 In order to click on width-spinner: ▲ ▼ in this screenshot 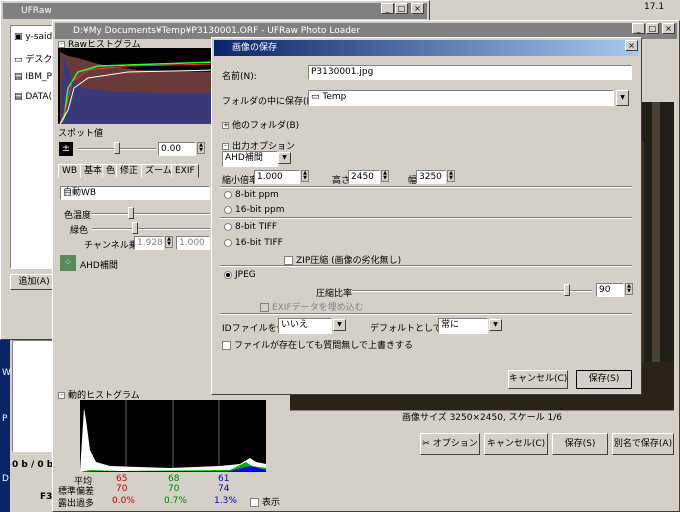, I will do `click(451, 176)`.